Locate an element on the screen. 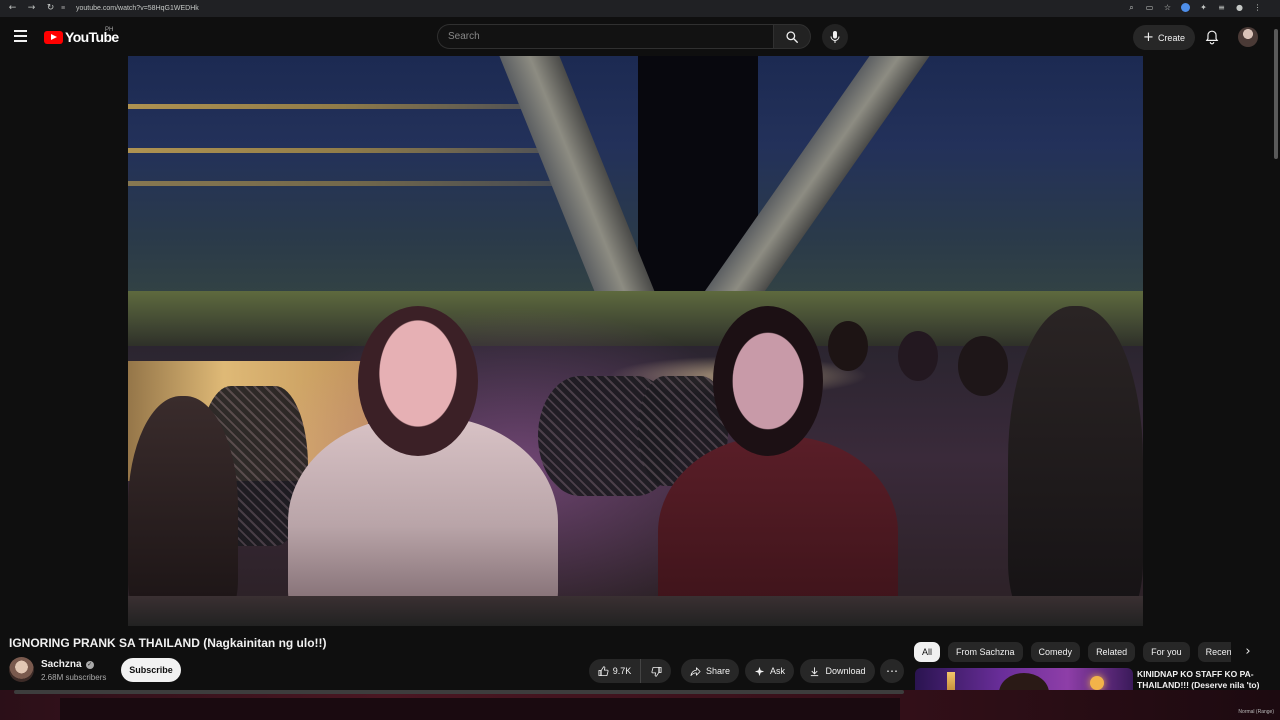  cast-icon: ▭ is located at coordinates (1149, 7).